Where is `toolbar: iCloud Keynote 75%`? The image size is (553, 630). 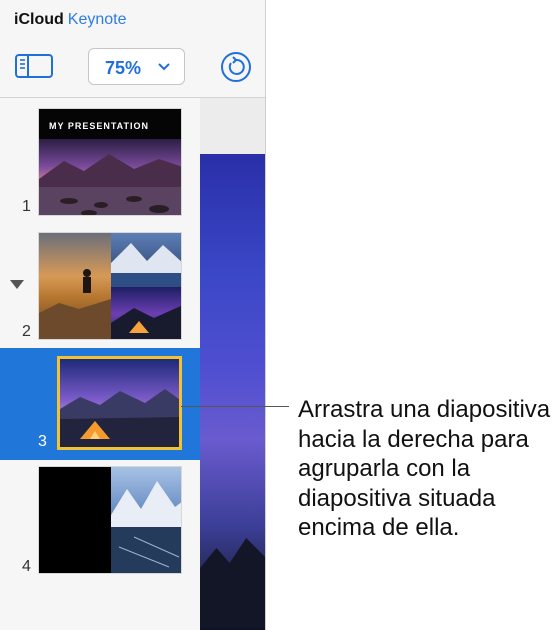
toolbar: iCloud Keynote 75% is located at coordinates (132, 49).